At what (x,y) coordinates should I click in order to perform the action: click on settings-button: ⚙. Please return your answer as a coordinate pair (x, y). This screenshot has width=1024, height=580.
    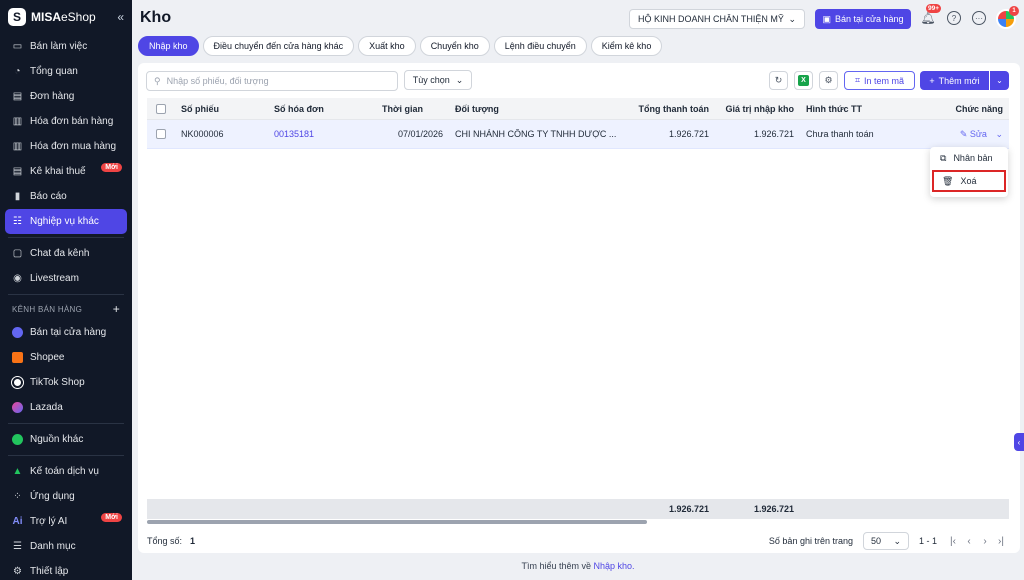
    Looking at the image, I should click on (828, 80).